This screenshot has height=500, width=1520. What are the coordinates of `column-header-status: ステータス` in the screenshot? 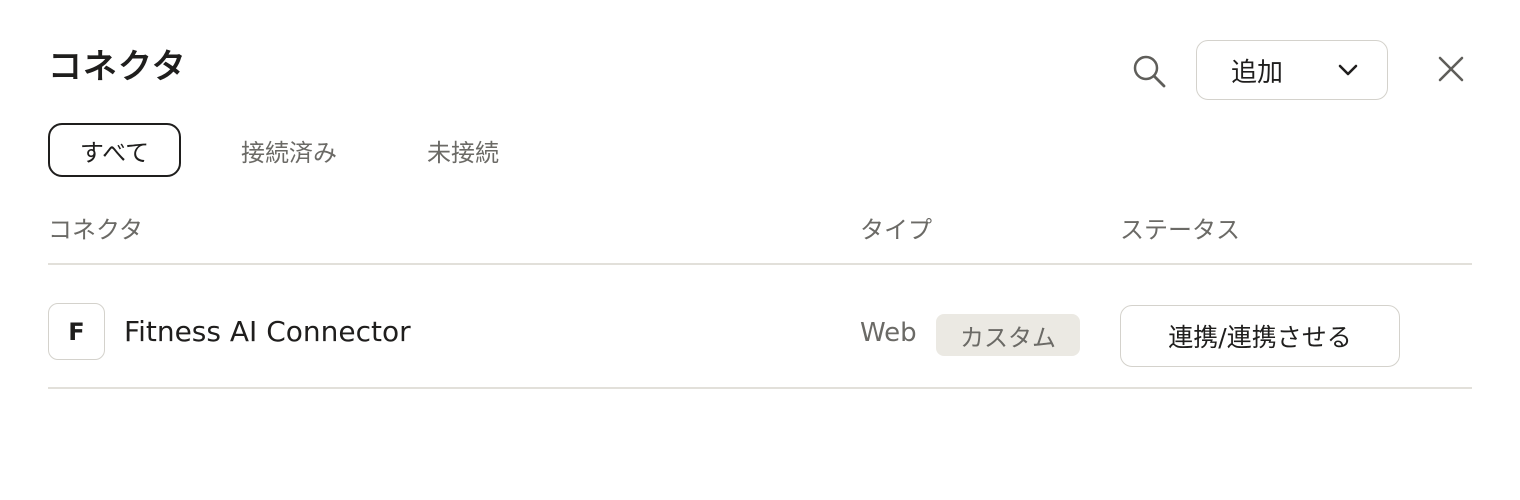 It's located at (1180, 230).